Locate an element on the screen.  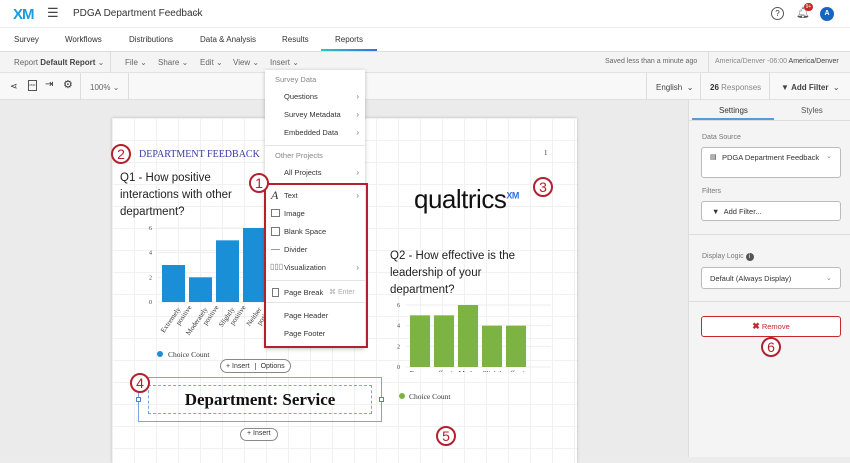
menu-share: Share ⌄ is located at coordinates (173, 62).